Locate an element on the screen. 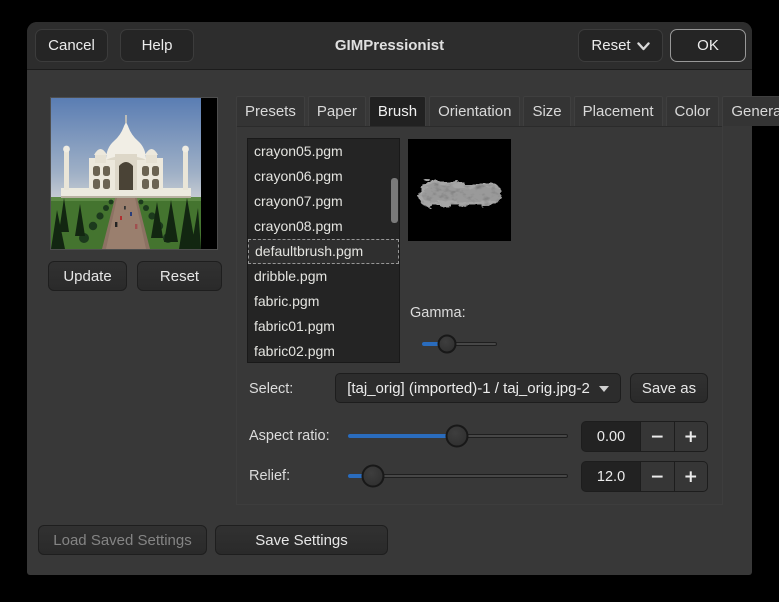 This screenshot has width=779, height=602. list-item: fabric.pgm is located at coordinates (323, 301).